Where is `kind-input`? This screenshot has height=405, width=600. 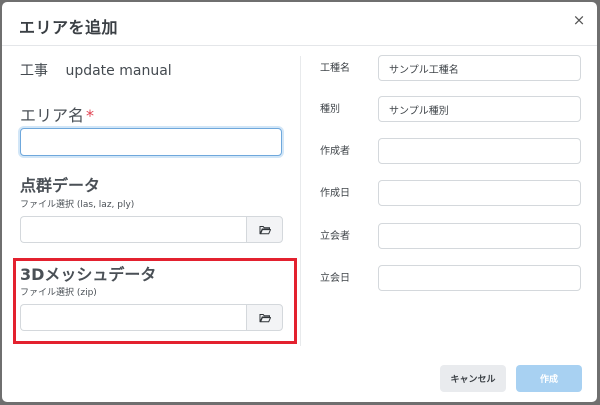
kind-input is located at coordinates (479, 68).